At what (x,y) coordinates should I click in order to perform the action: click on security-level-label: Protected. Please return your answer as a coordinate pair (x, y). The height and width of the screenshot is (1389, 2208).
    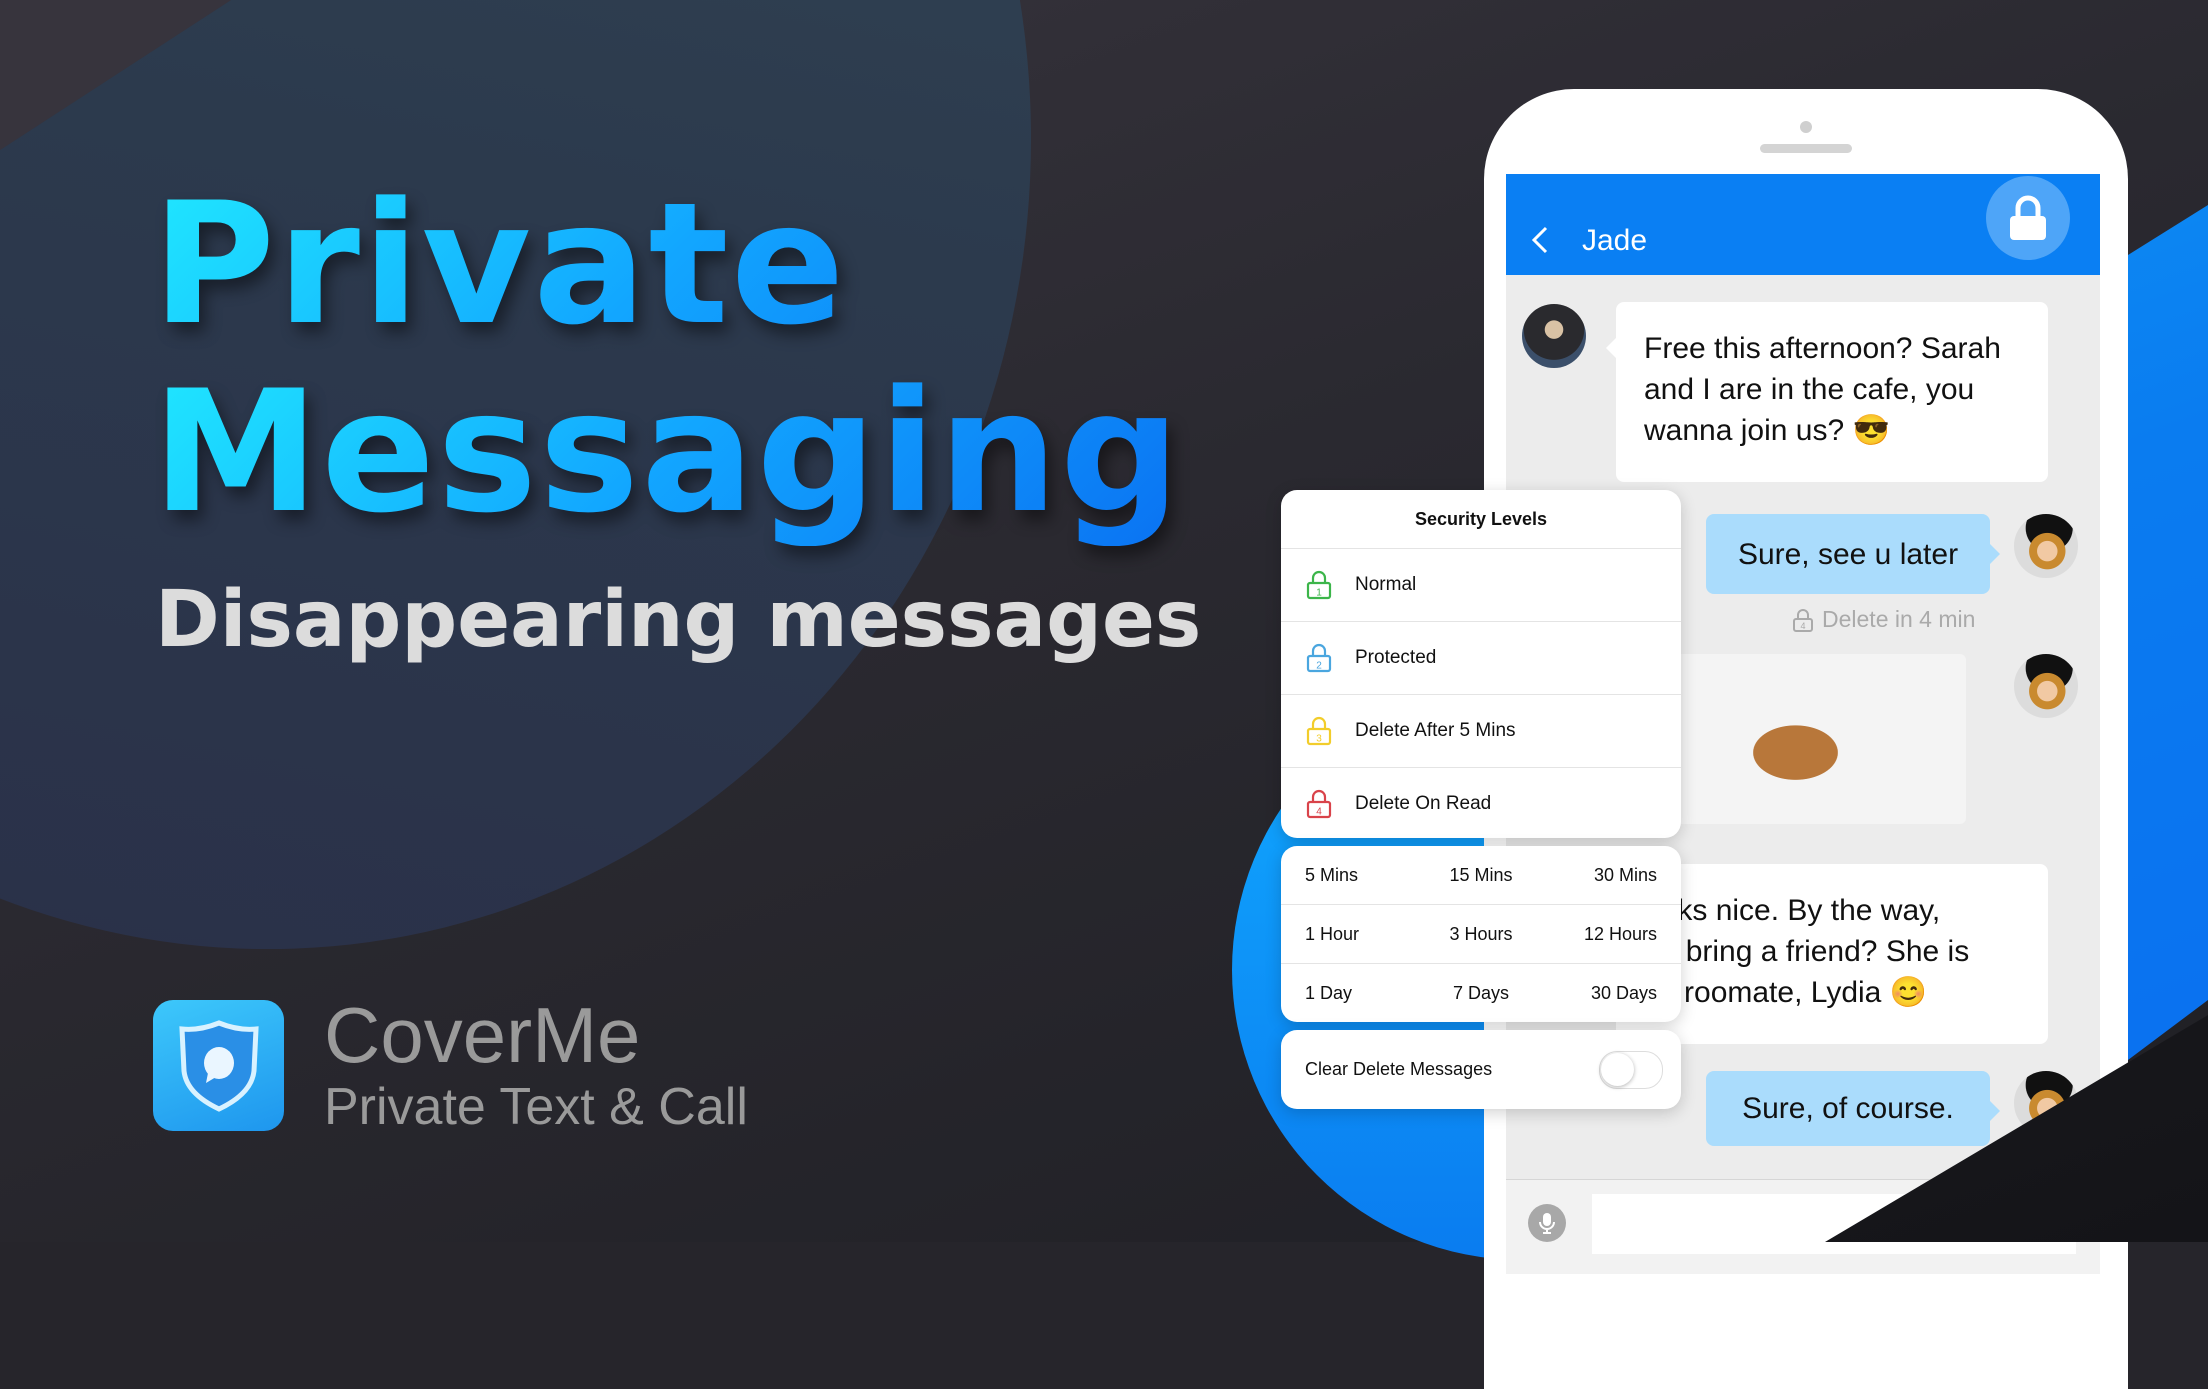
    Looking at the image, I should click on (1396, 657).